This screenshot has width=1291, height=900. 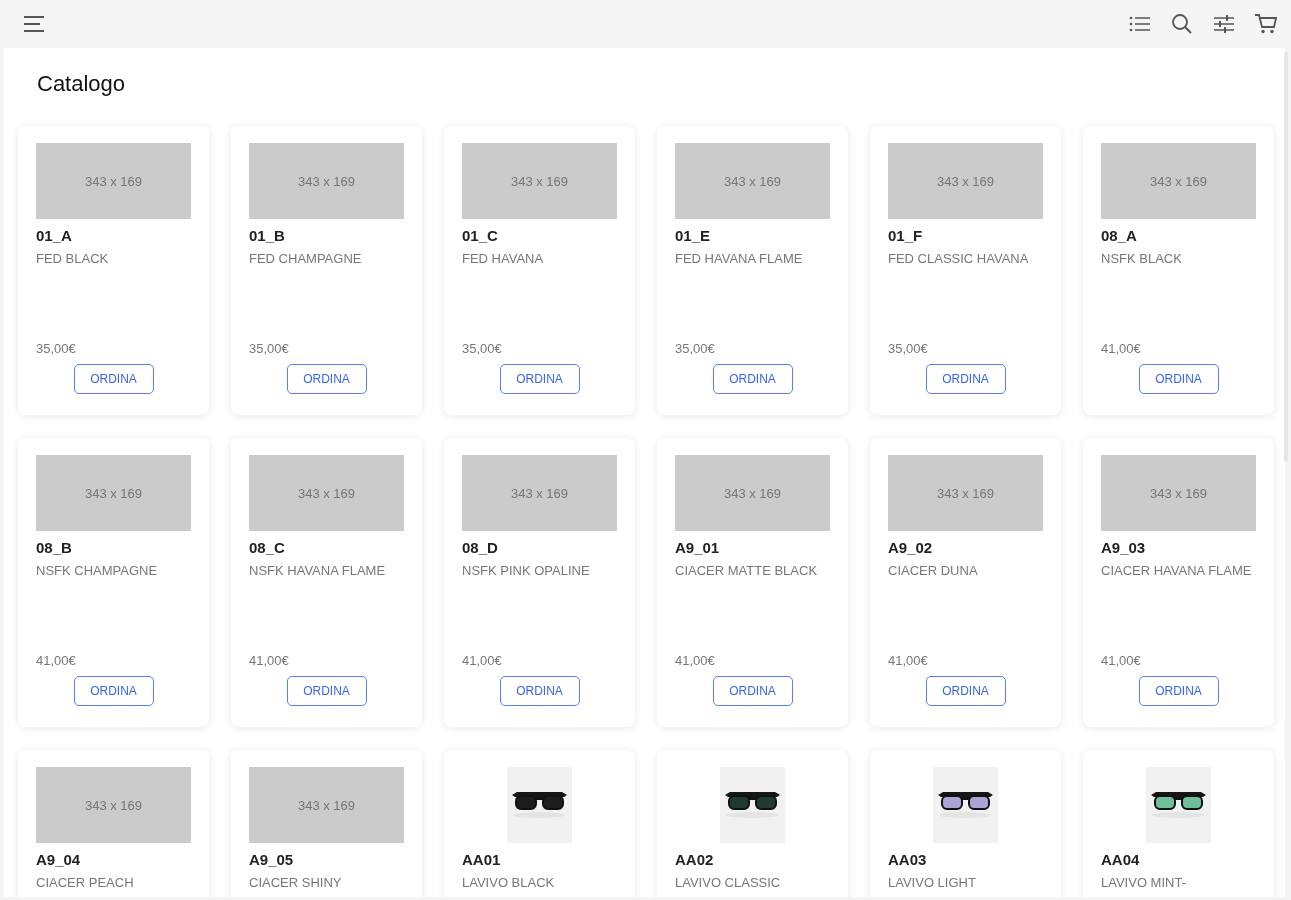 I want to click on product-code: 01_C, so click(x=480, y=235).